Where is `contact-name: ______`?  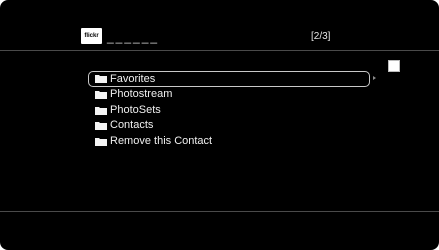 contact-name: ______ is located at coordinates (133, 37).